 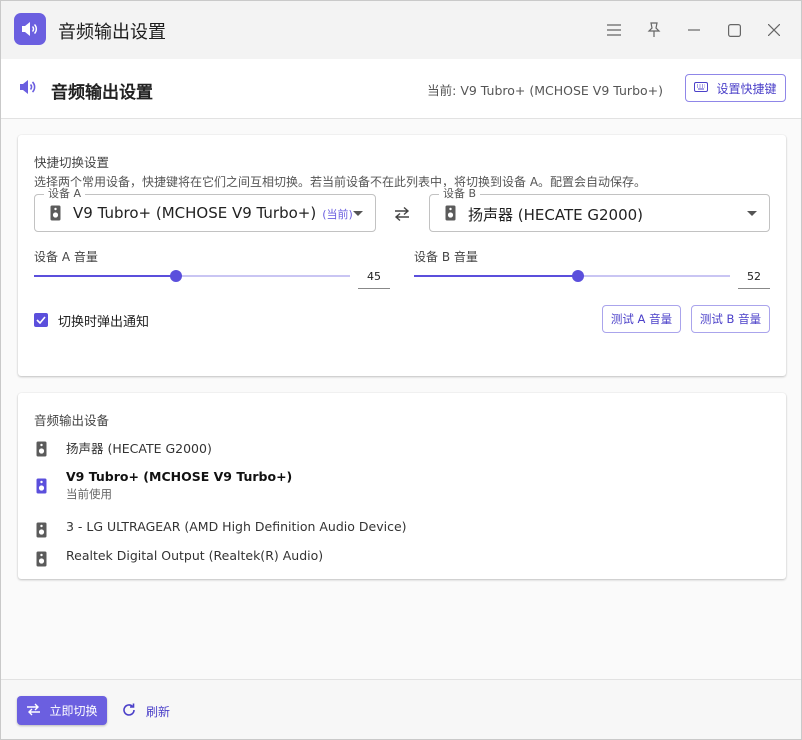 I want to click on current-tag: (当前), so click(x=337, y=214).